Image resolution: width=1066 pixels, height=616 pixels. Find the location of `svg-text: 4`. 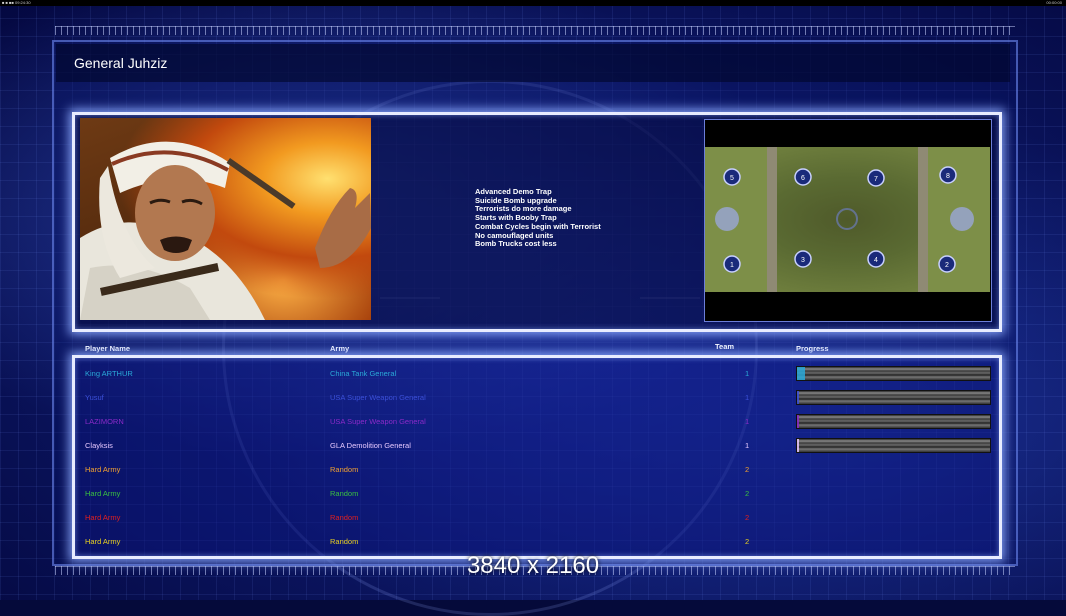

svg-text: 4 is located at coordinates (876, 260).